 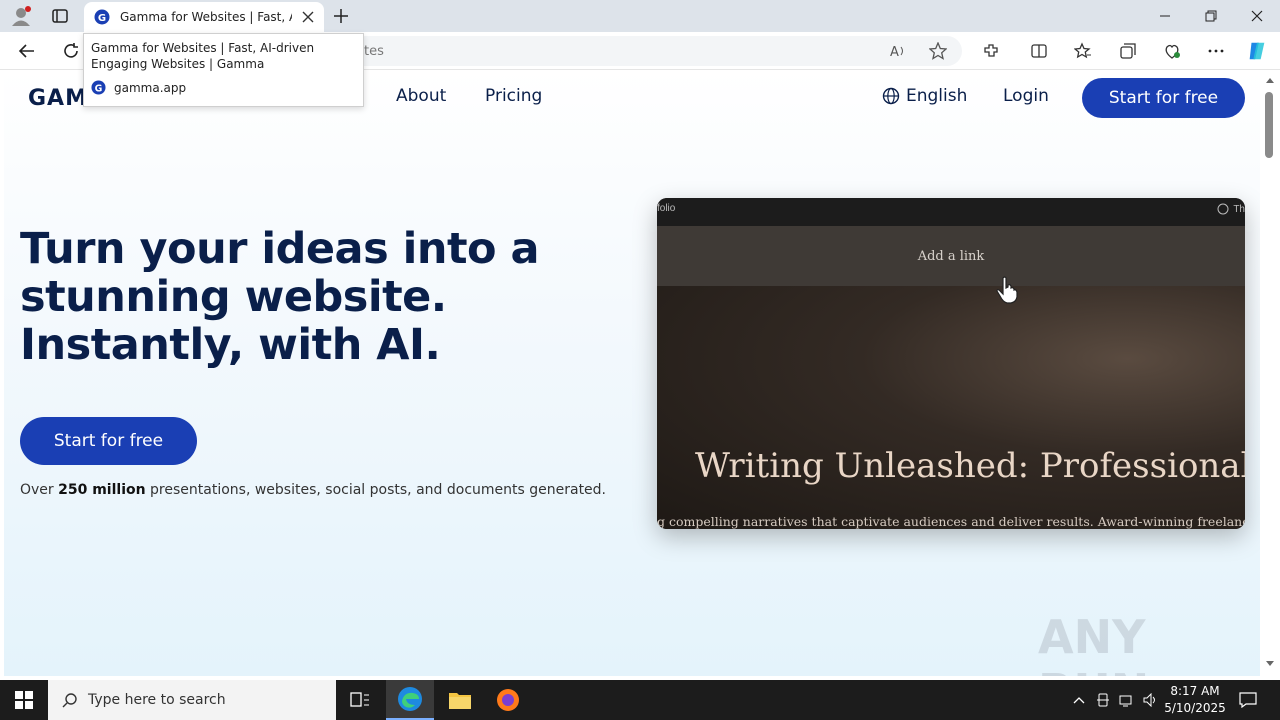 I want to click on preview-top-bar: folio Th, so click(x=951, y=212).